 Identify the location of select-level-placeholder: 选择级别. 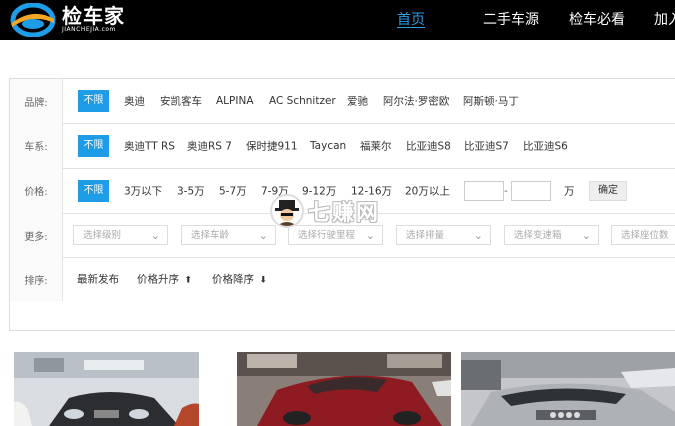
(102, 235).